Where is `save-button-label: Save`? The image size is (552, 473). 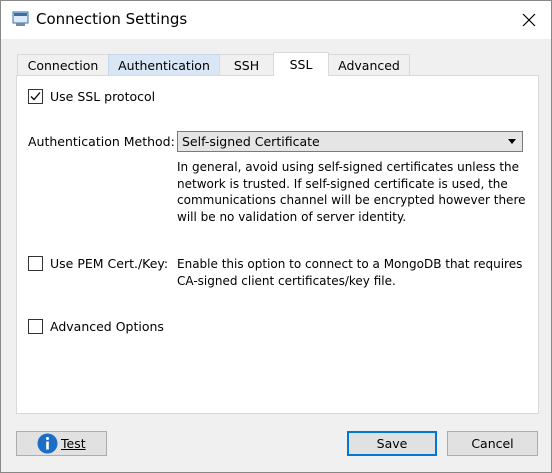
save-button-label: Save is located at coordinates (392, 443).